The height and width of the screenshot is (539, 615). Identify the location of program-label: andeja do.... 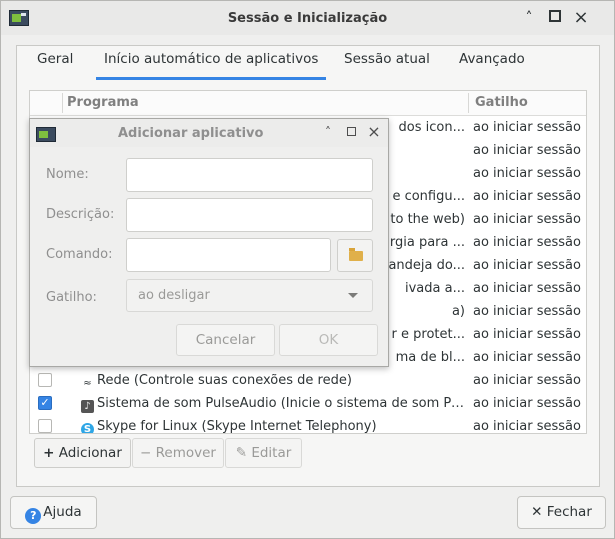
(426, 265).